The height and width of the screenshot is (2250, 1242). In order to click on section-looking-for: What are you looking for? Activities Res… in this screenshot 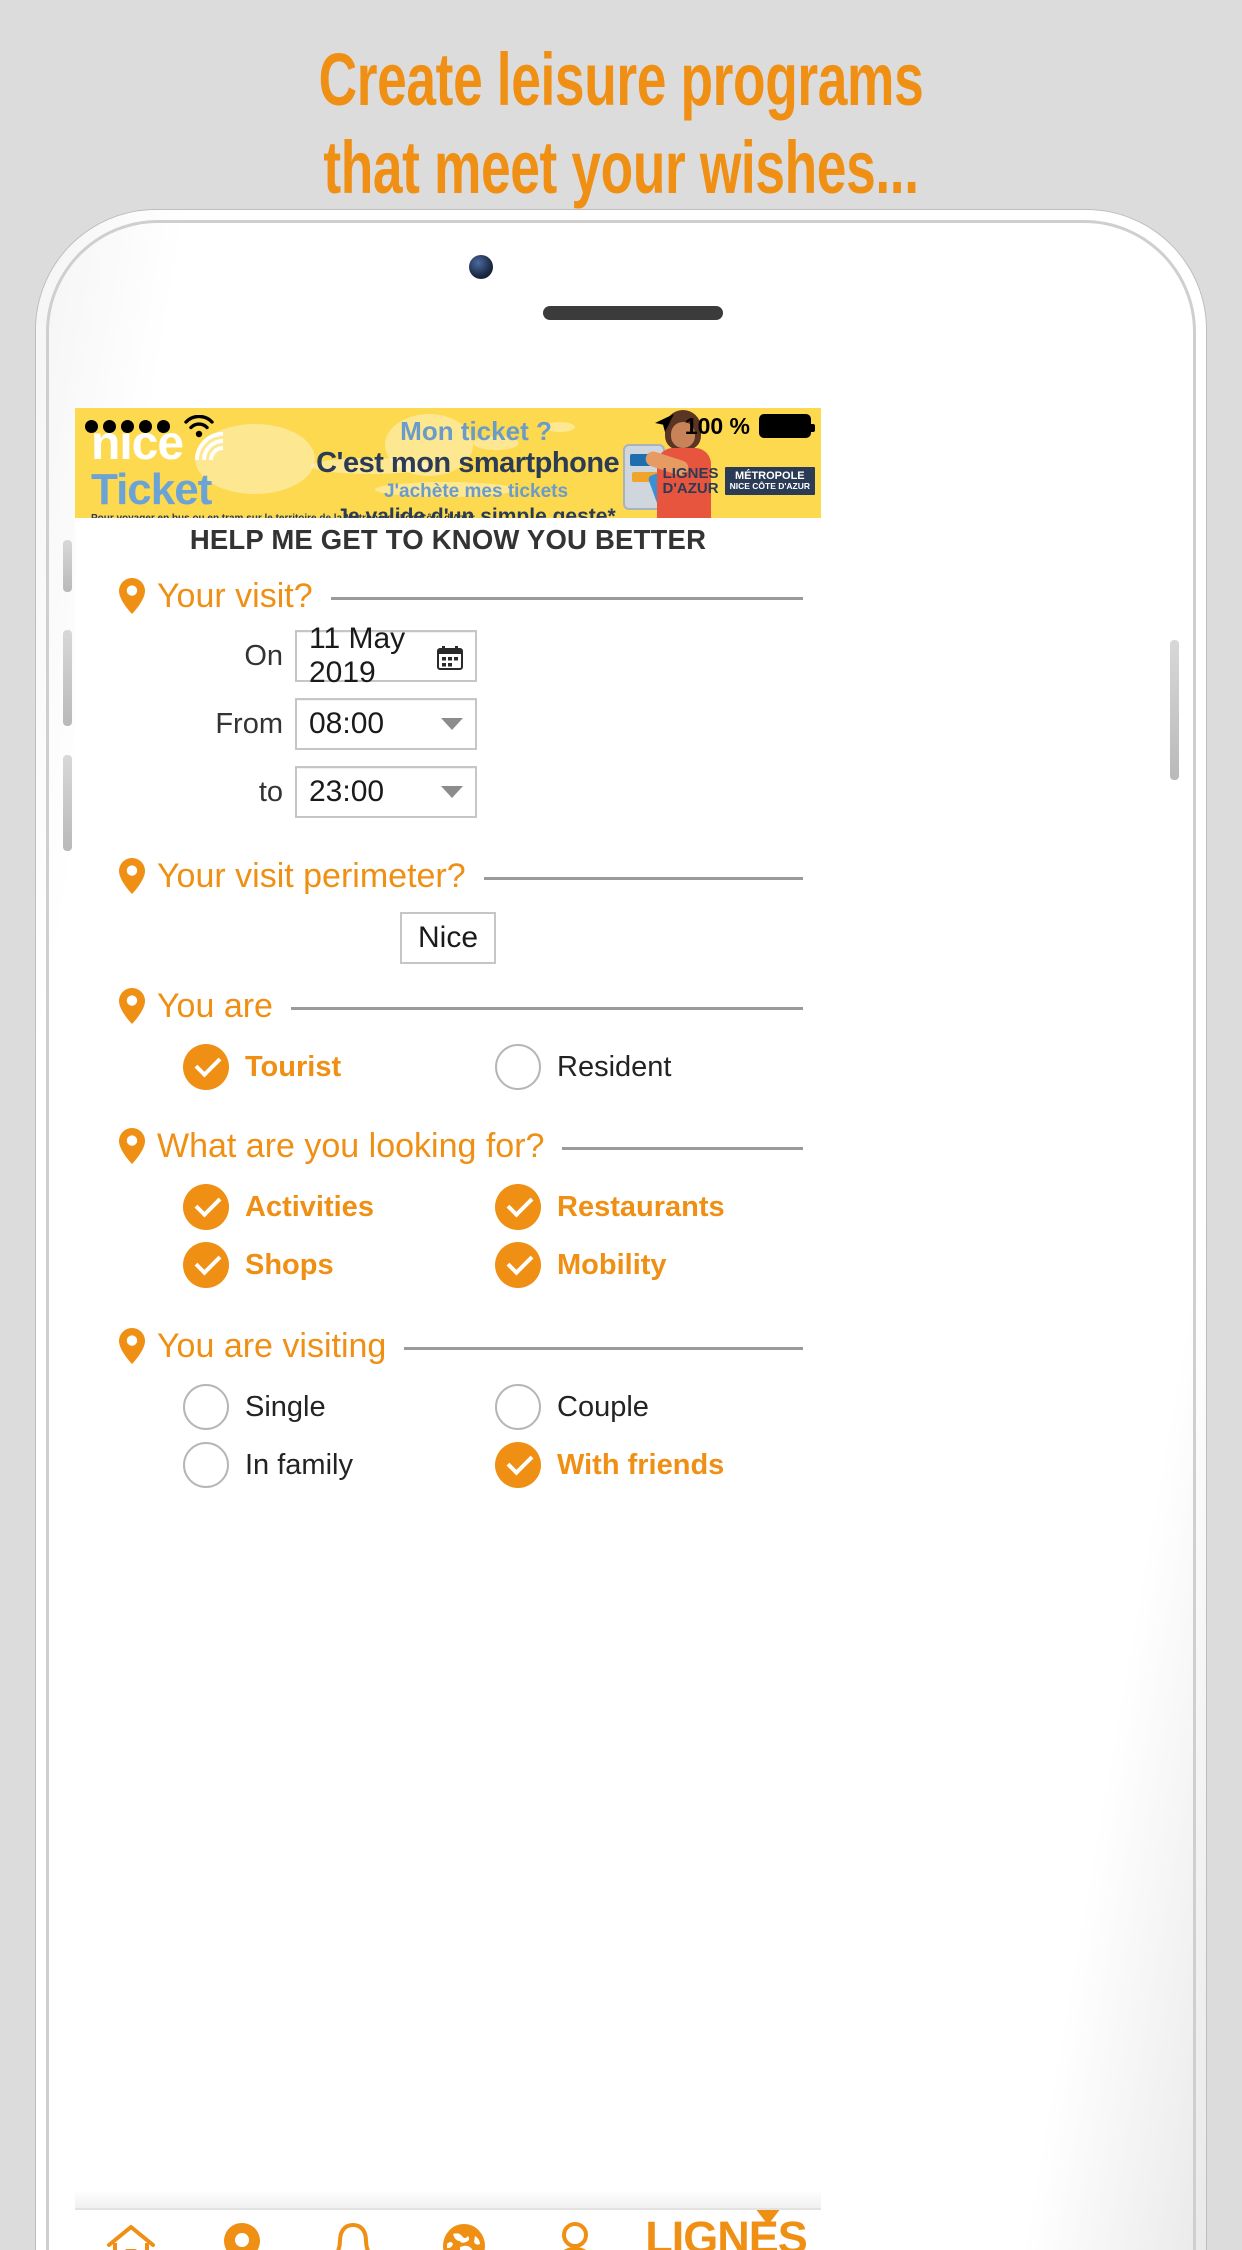, I will do `click(448, 1211)`.